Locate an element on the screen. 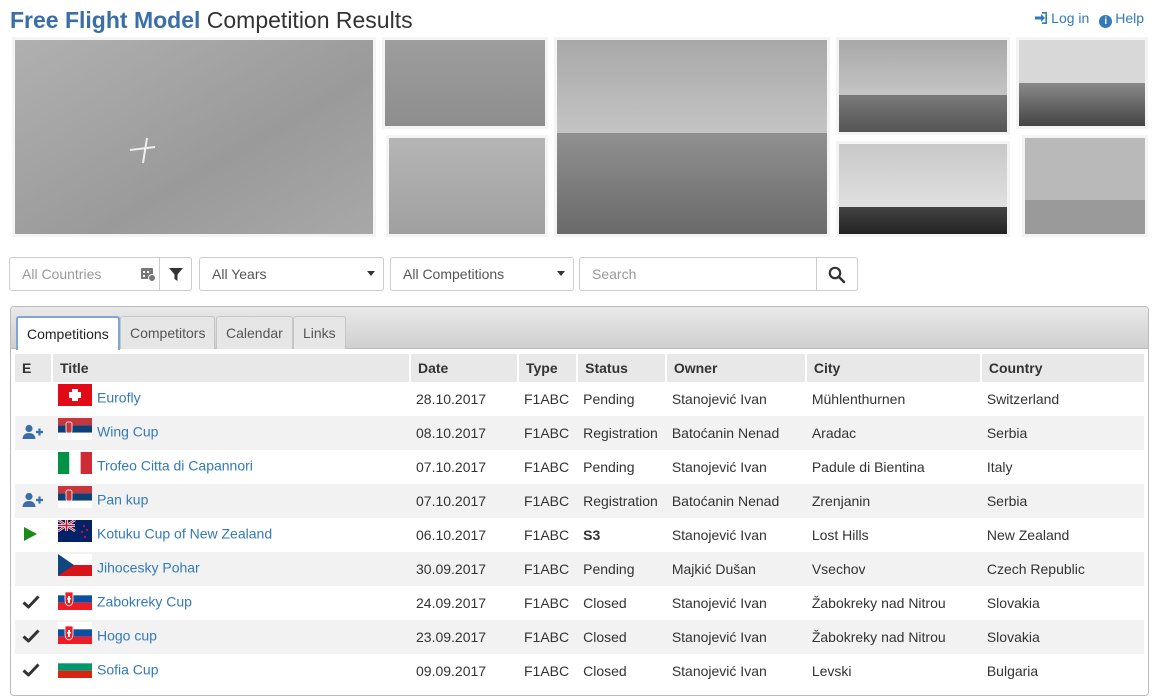  chevron-down-icon is located at coordinates (561, 273).